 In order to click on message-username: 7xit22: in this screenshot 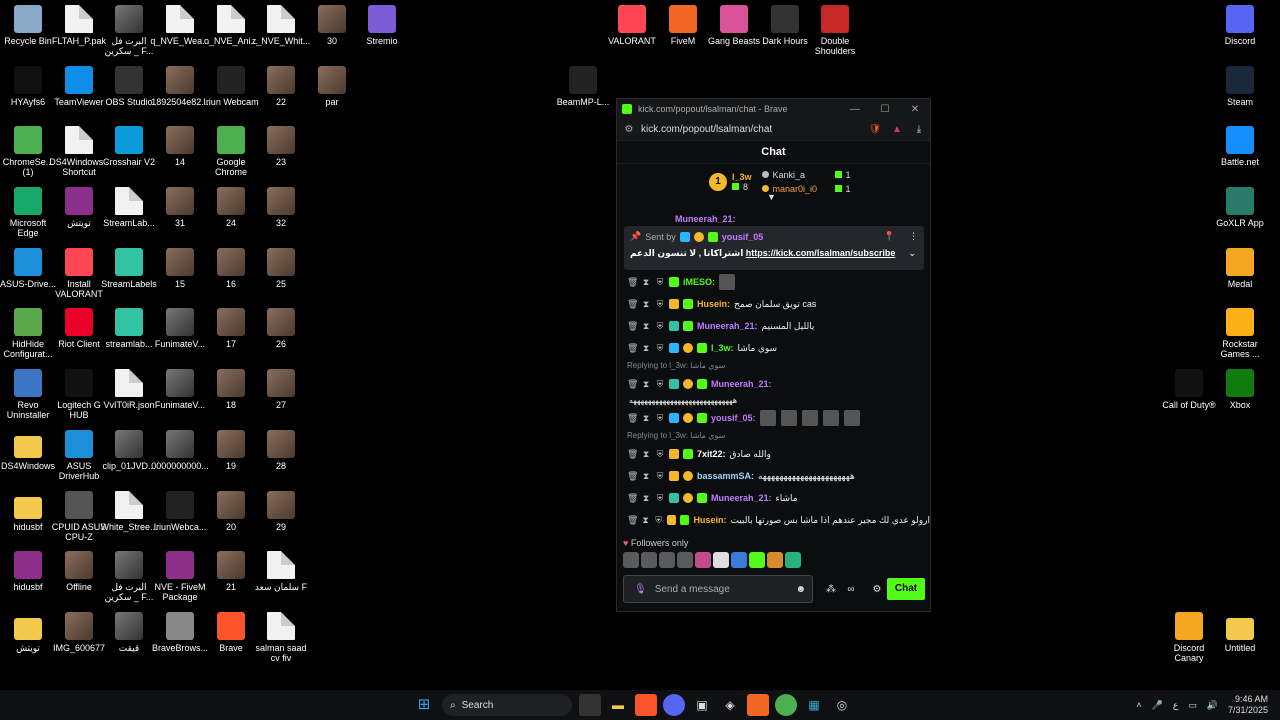, I will do `click(711, 454)`.